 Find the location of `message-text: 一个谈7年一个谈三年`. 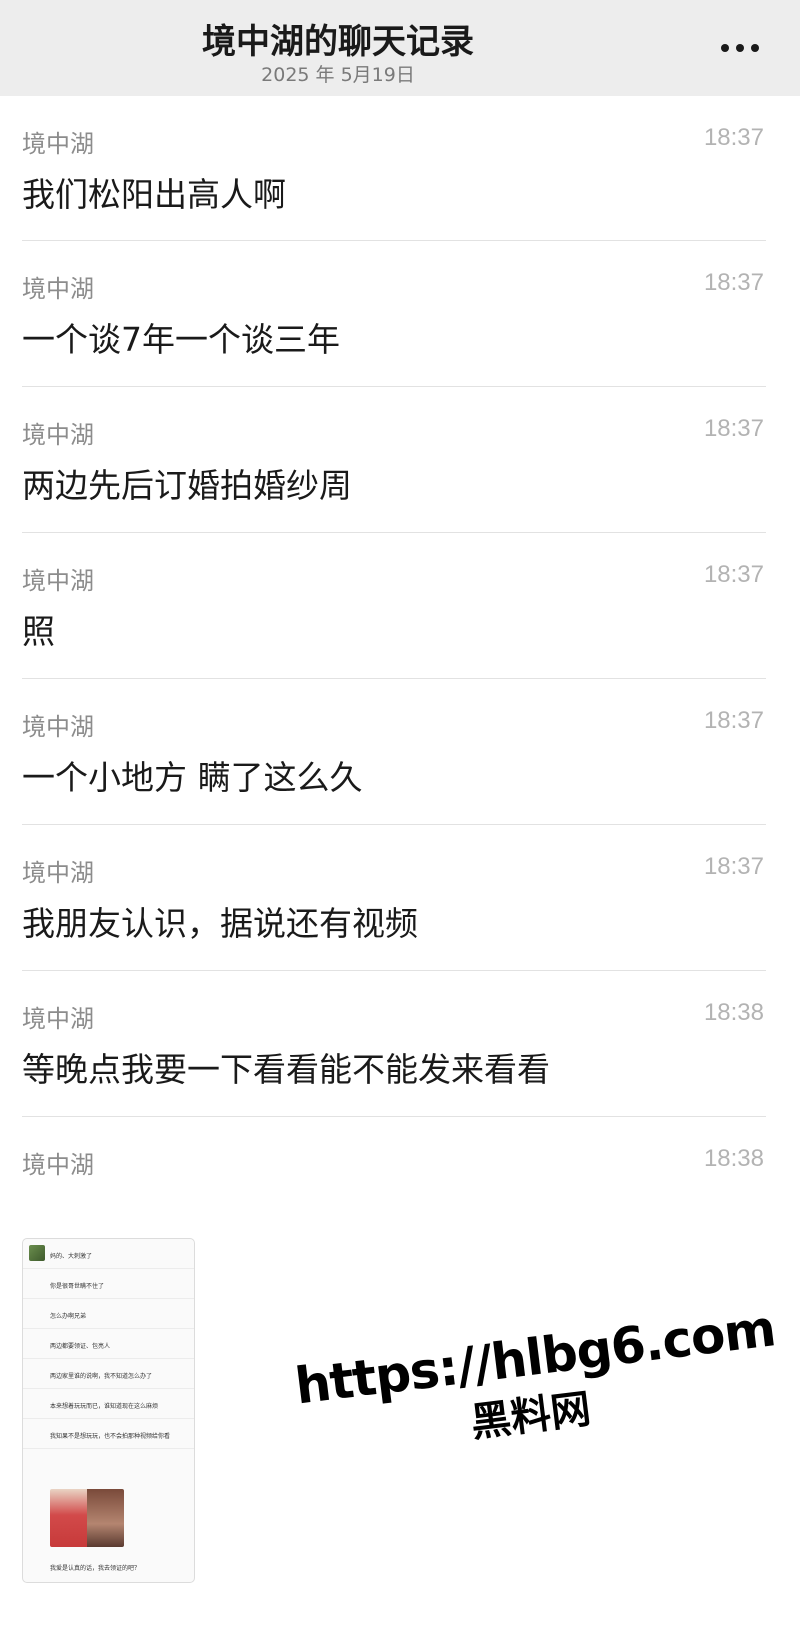

message-text: 一个谈7年一个谈三年 is located at coordinates (181, 339).